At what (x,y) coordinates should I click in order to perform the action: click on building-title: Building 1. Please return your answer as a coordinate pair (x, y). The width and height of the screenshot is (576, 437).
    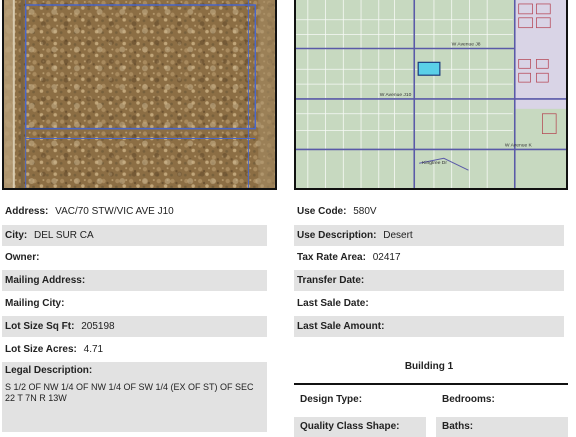
    Looking at the image, I should click on (429, 366).